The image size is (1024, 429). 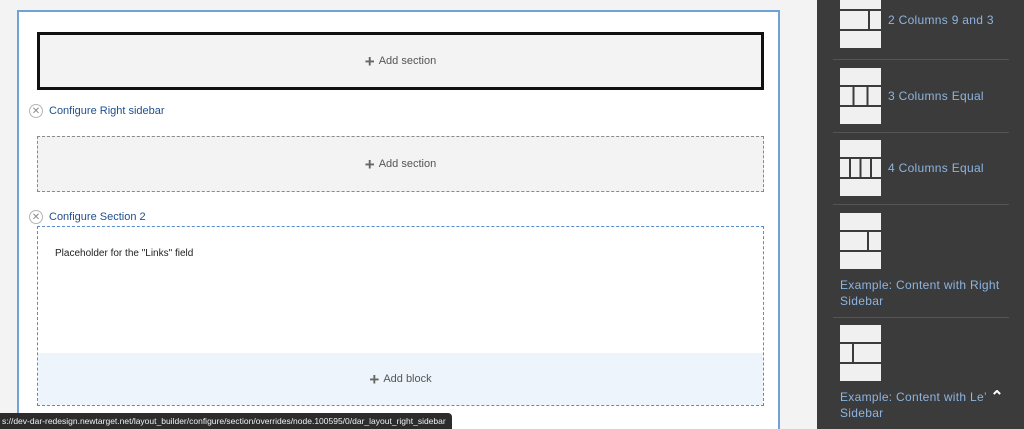 What do you see at coordinates (941, 20) in the screenshot?
I see `layout-option-label: 2 Columns 9 and 3` at bounding box center [941, 20].